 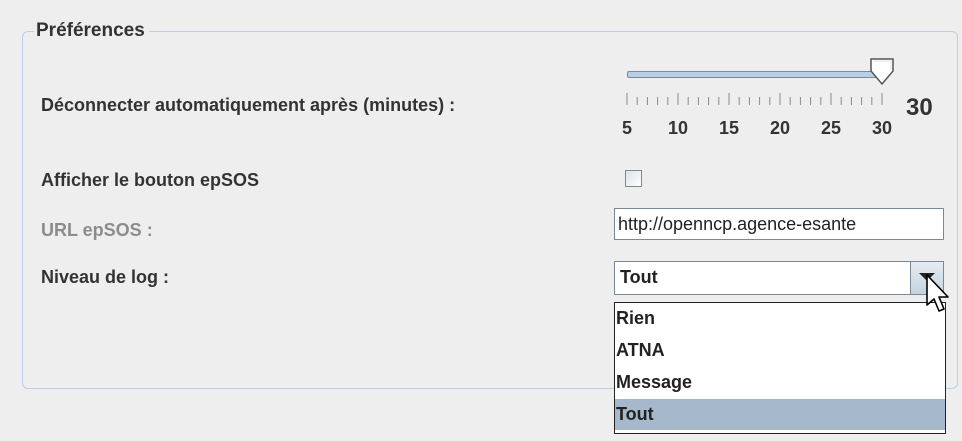 I want to click on slider-tick-labels: 5 10 15 20 25 30, so click(x=756, y=130).